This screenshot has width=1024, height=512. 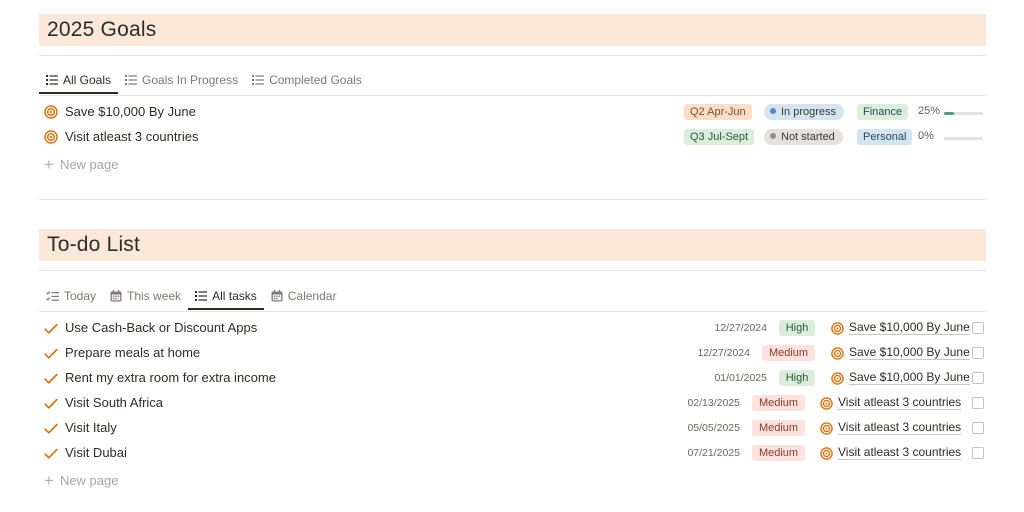 I want to click on status-badge: In progress, so click(x=804, y=112).